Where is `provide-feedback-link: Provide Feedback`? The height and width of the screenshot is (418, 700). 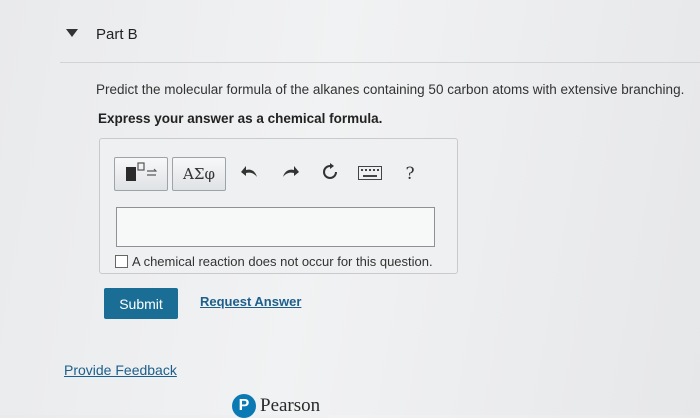 provide-feedback-link: Provide Feedback is located at coordinates (120, 370).